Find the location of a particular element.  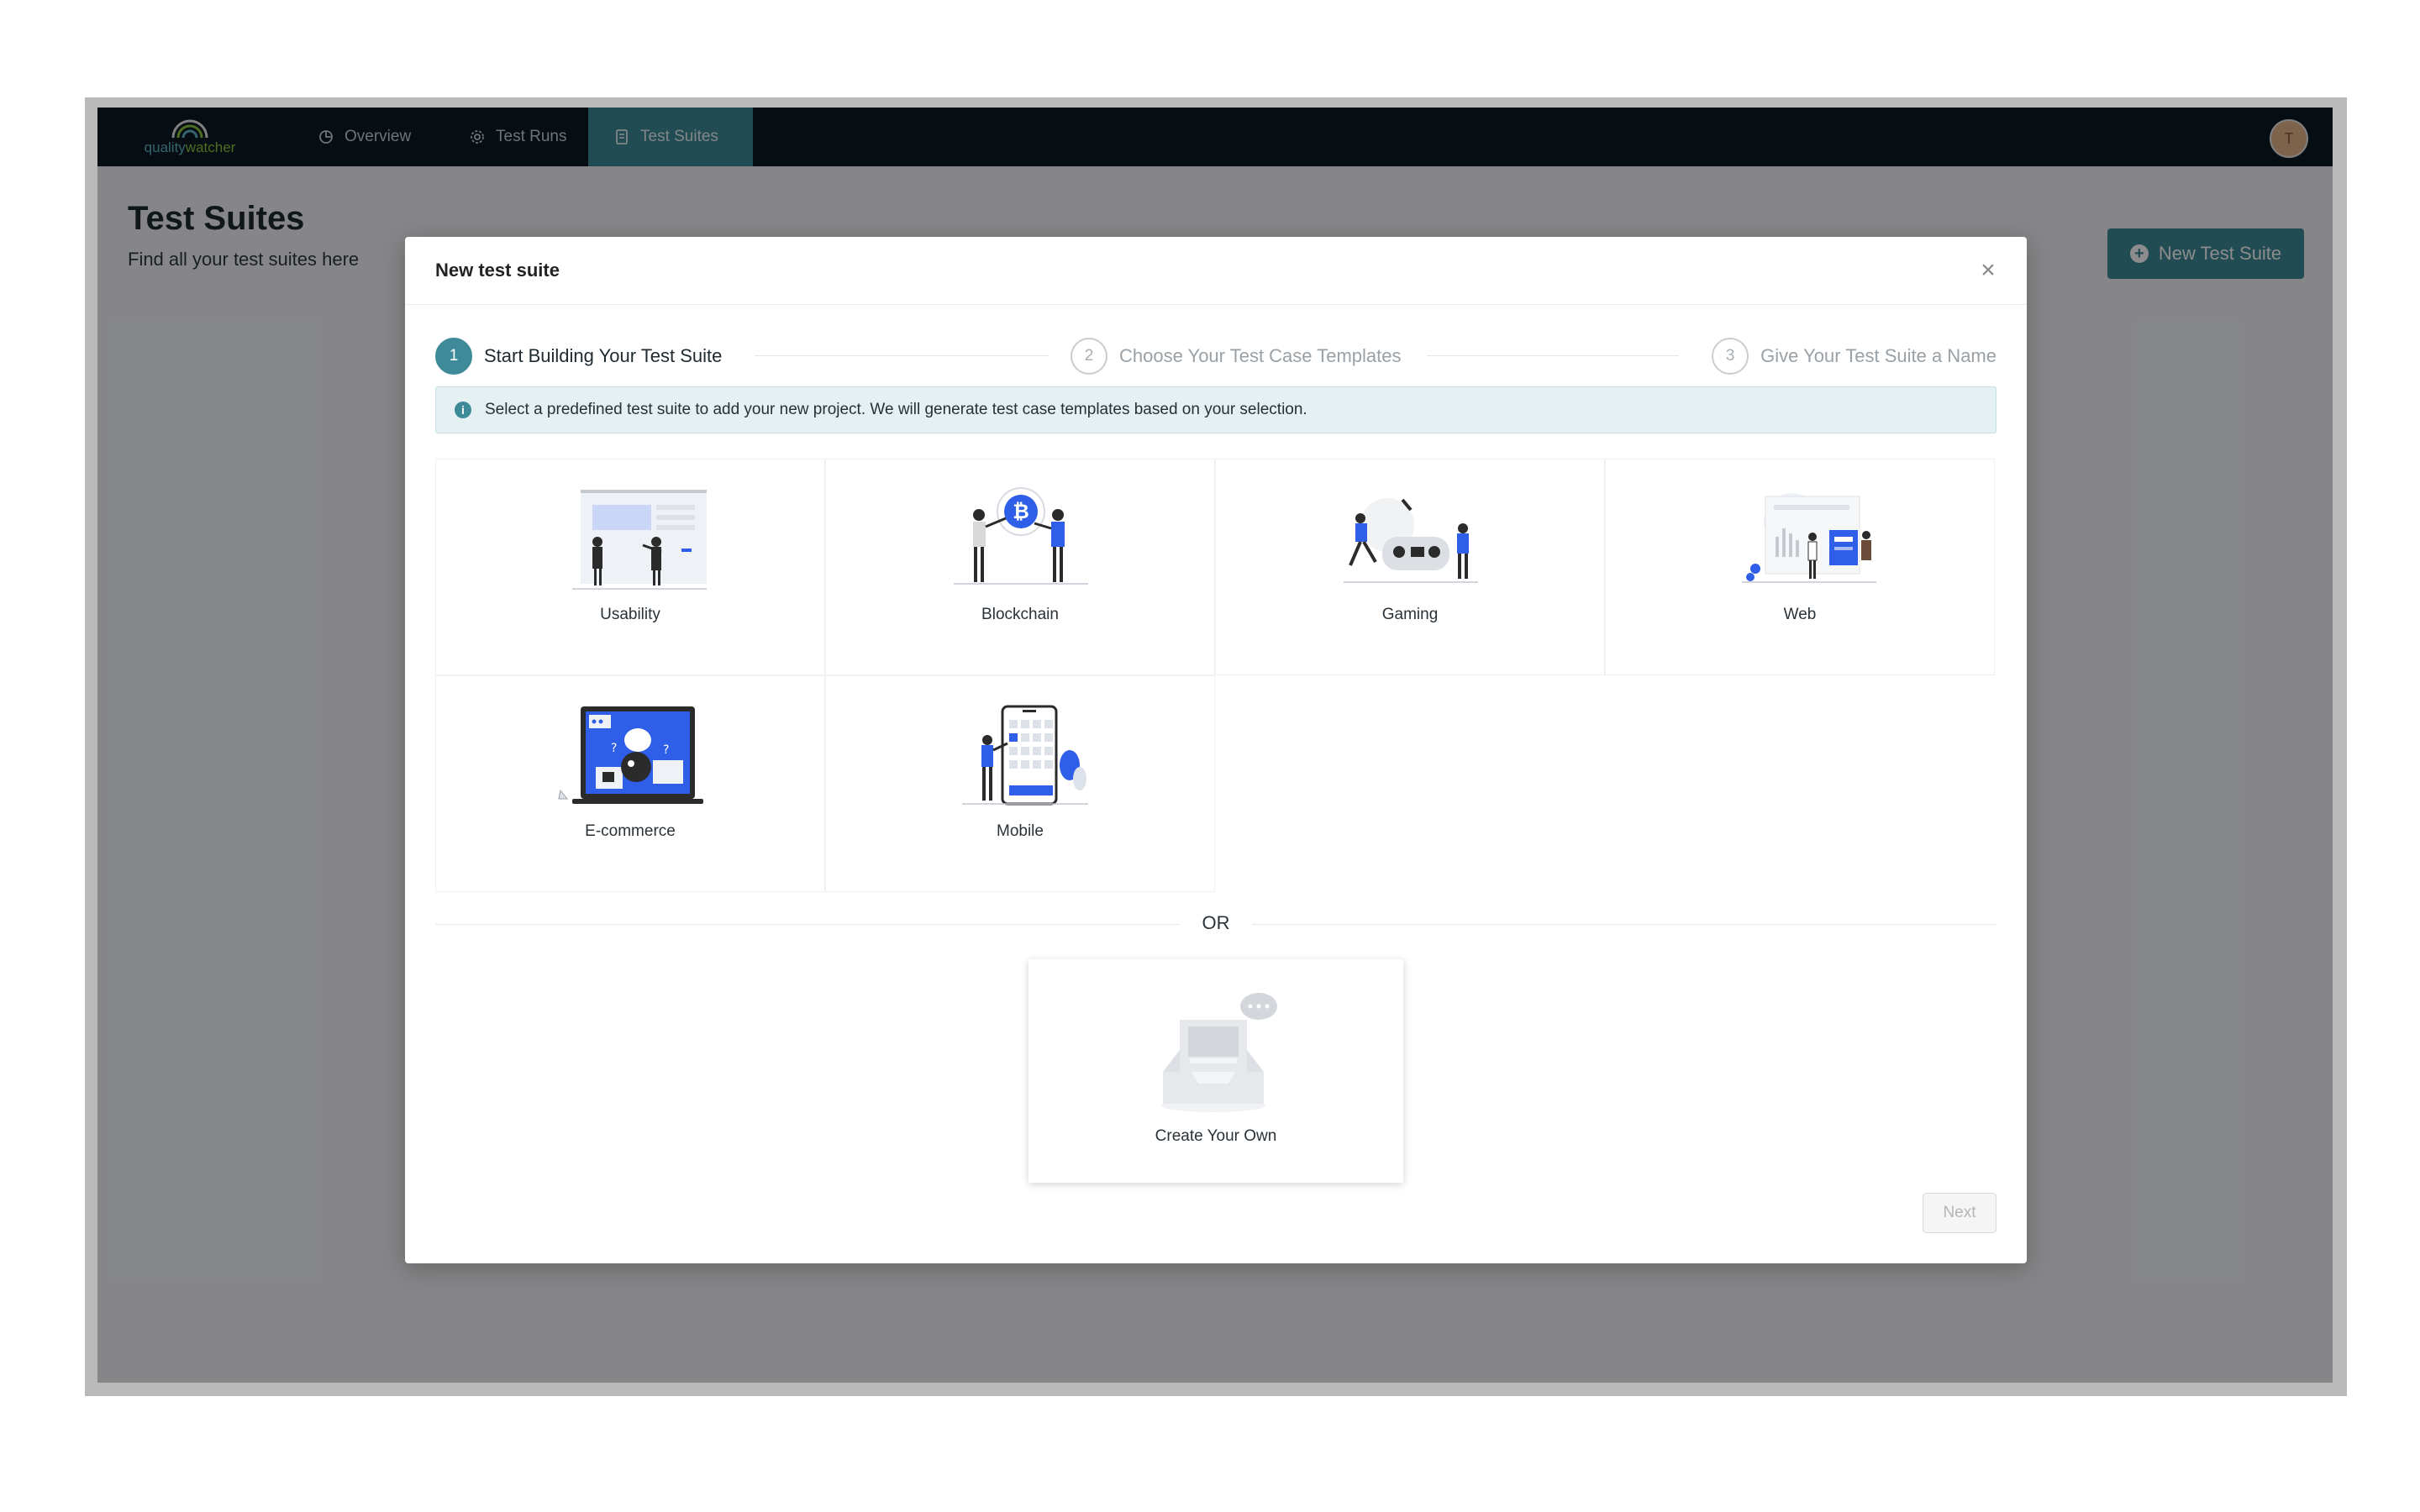

create-your-own-card: Create Your Own is located at coordinates (1215, 1071).